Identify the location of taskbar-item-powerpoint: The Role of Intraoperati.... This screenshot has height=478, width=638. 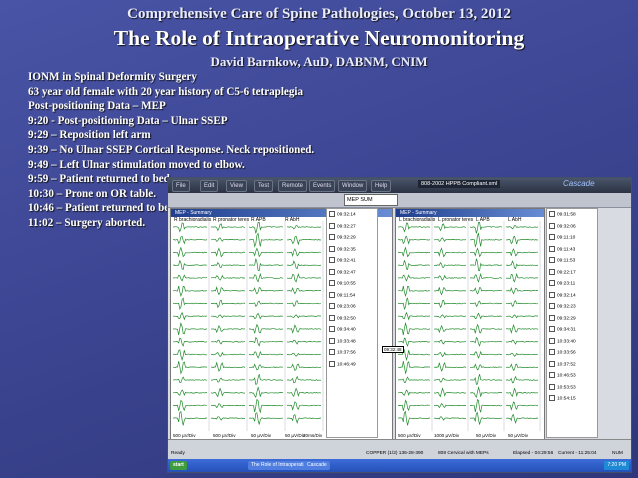
(279, 465).